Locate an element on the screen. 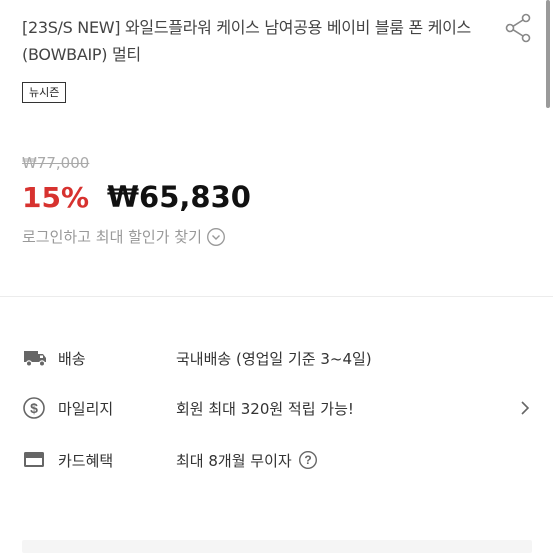 This screenshot has width=553, height=553. login-discount-link: 로그인하고 최대 할인가 찾기 is located at coordinates (124, 236).